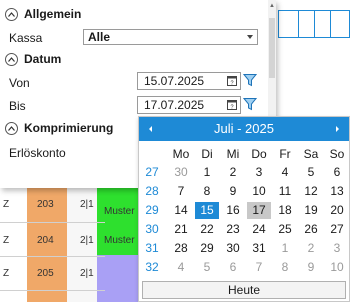  I want to click on von-date-input: 15.07.2025 ?, so click(189, 81).